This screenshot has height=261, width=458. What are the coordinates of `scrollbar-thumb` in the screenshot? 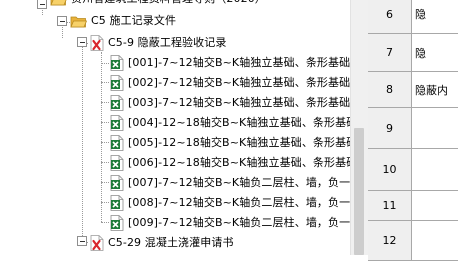 It's located at (359, 191).